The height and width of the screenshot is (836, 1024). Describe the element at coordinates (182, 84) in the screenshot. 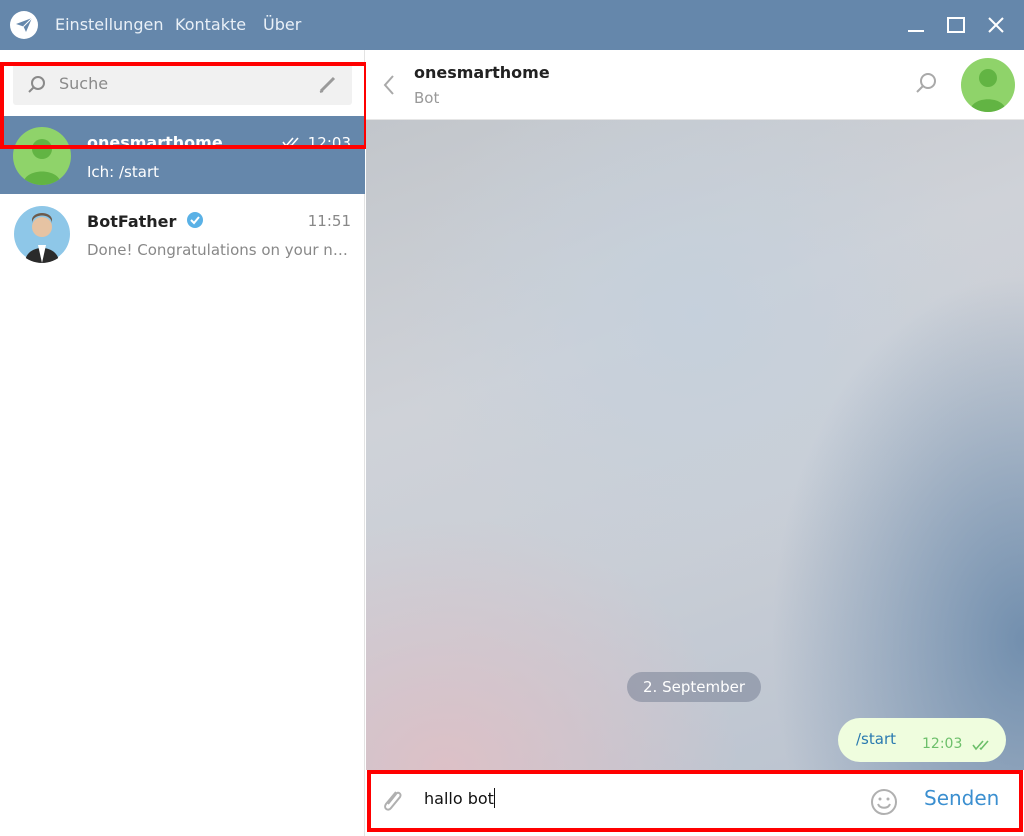

I see `search-field: Suche` at that location.